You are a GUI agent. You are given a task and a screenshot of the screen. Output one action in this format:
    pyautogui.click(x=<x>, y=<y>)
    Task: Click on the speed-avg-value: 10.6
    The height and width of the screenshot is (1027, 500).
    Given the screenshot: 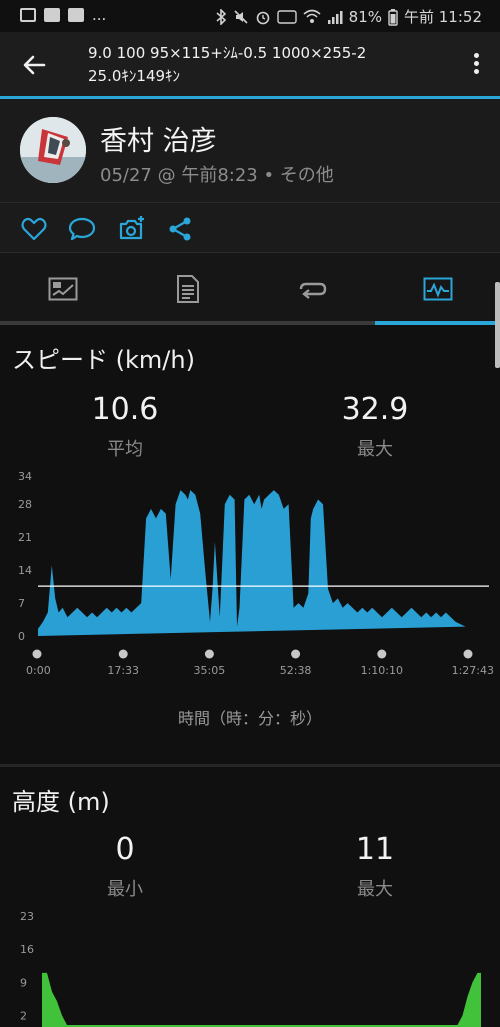 What is the action you would take?
    pyautogui.click(x=125, y=409)
    